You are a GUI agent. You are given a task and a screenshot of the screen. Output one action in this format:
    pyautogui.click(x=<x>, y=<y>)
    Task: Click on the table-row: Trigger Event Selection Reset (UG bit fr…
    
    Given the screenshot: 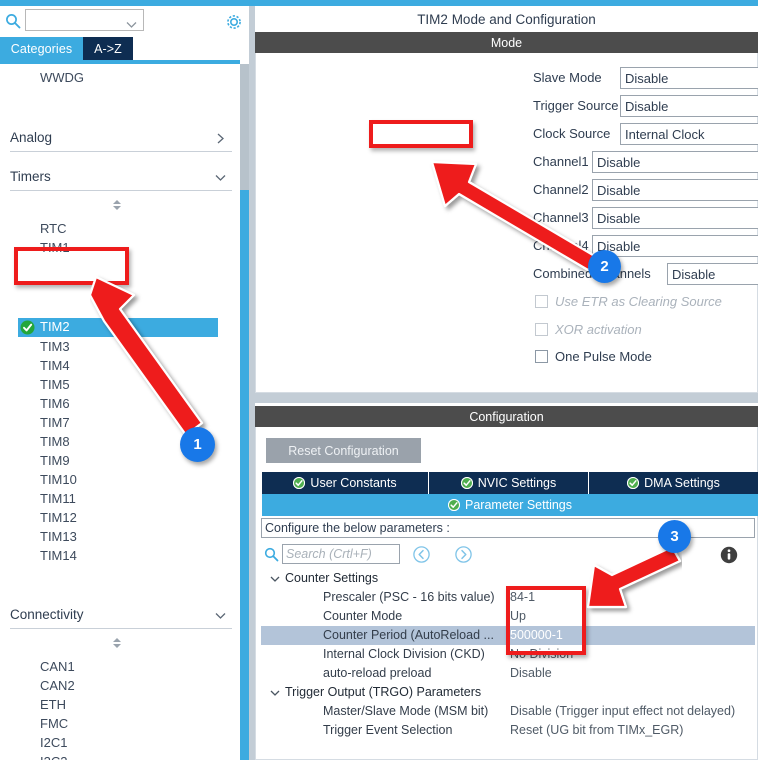 What is the action you would take?
    pyautogui.click(x=508, y=730)
    